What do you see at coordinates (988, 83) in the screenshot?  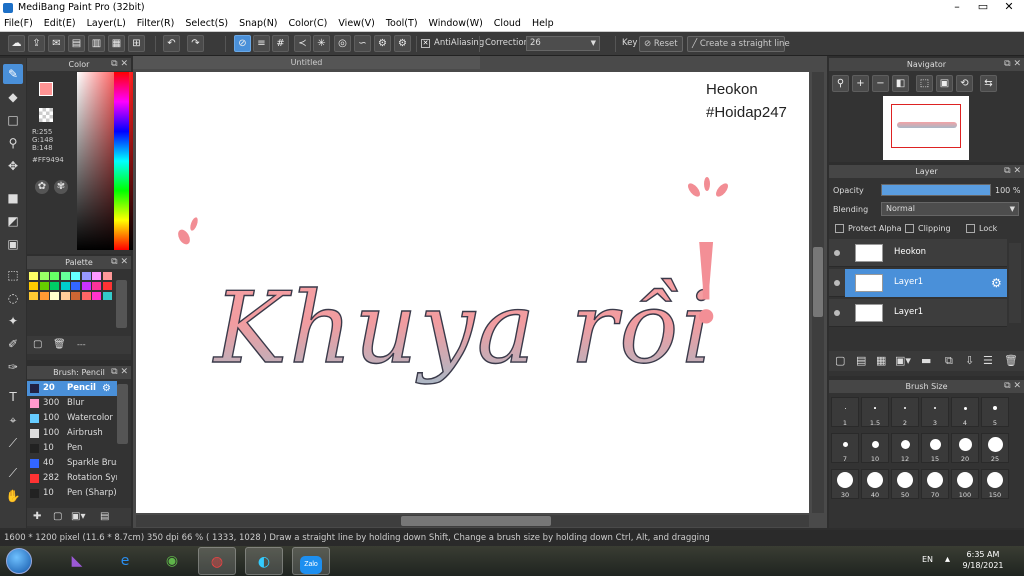 I see `flip-icon: ⇆` at bounding box center [988, 83].